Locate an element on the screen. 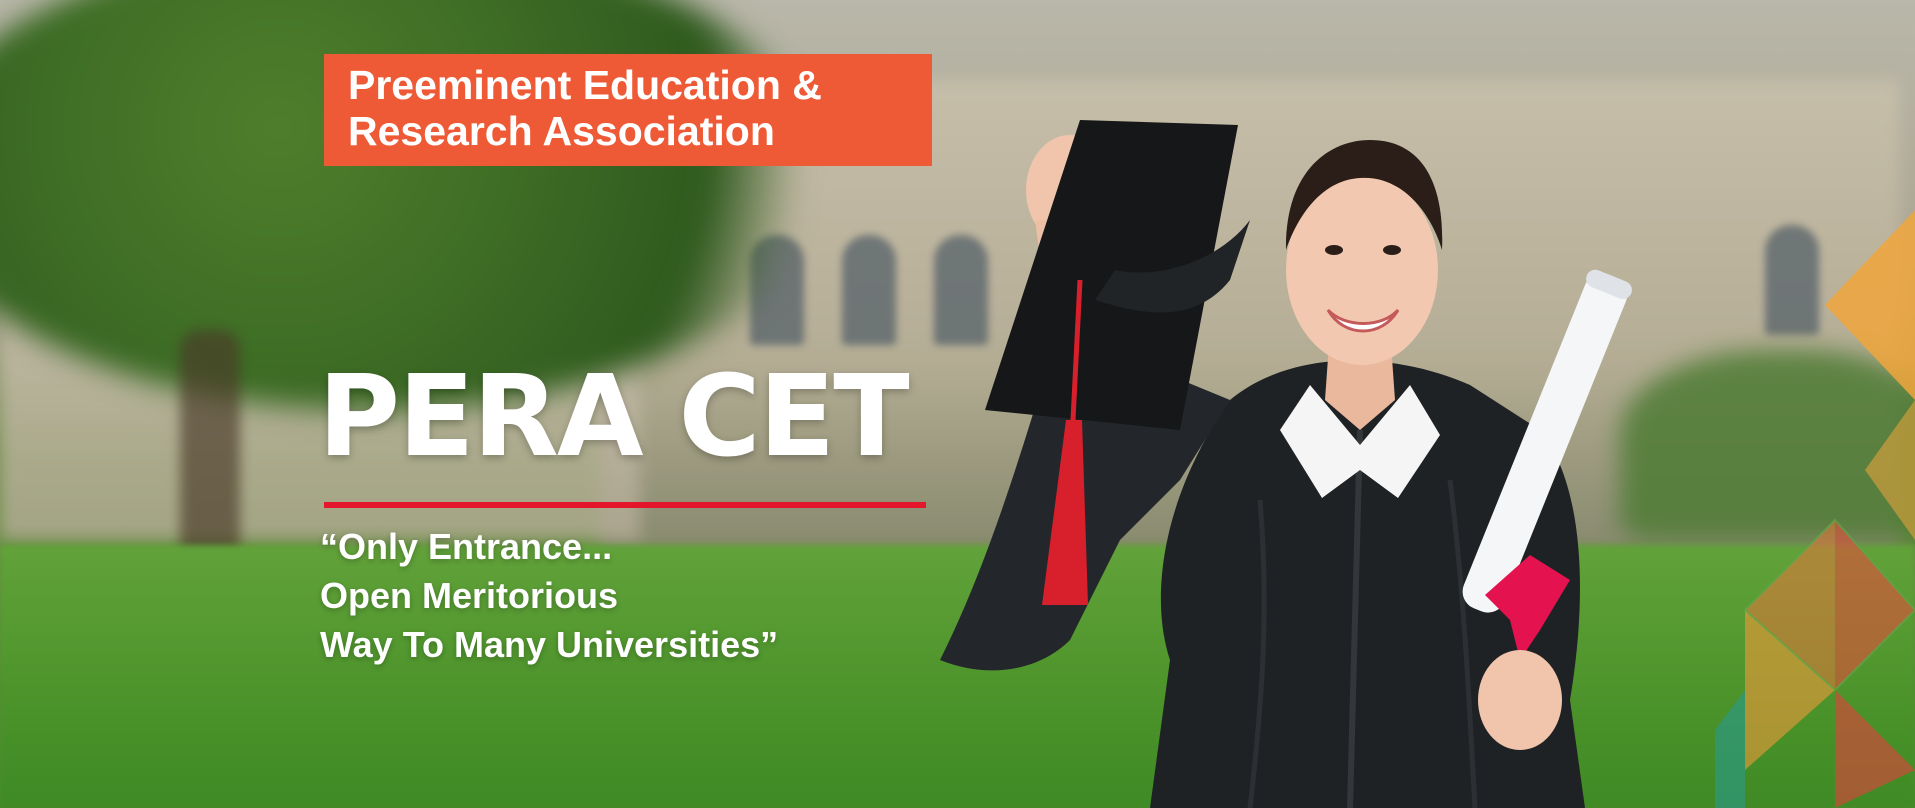 This screenshot has height=808, width=1915. headline-underline is located at coordinates (625, 505).